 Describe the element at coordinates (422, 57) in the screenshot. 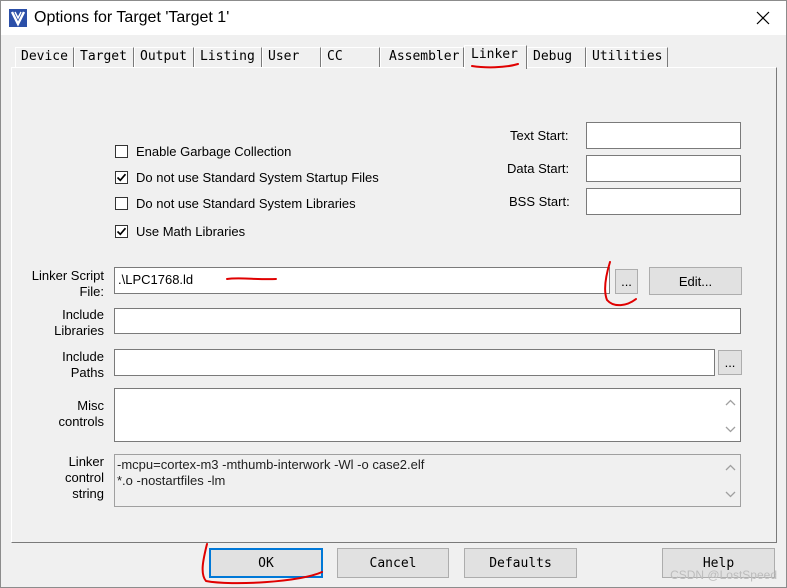

I see `tab-assembler: Assembler` at that location.